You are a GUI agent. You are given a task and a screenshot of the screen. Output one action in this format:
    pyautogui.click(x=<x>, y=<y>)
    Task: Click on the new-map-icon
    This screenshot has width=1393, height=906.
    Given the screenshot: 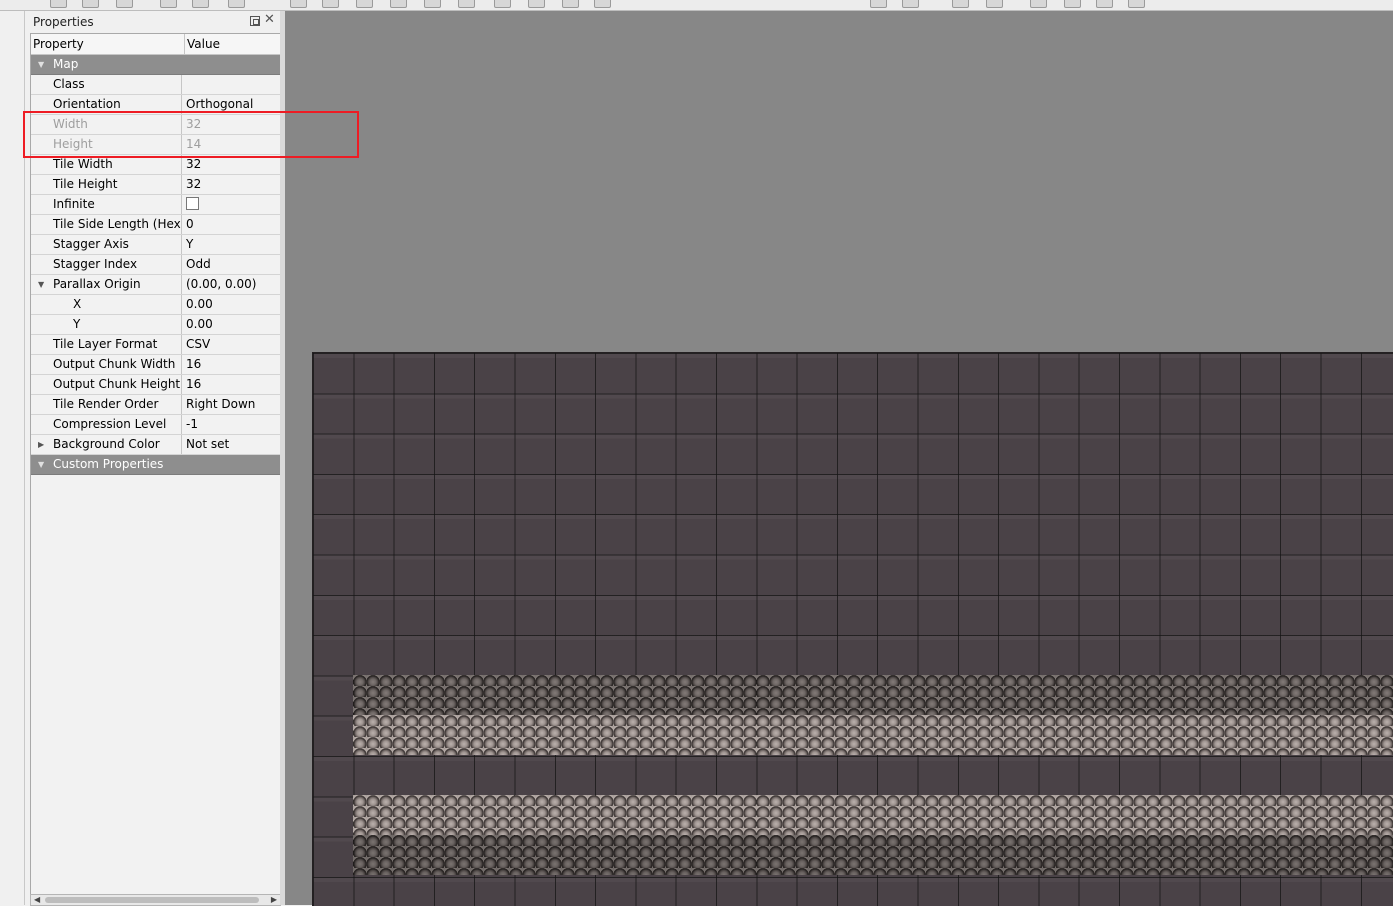 What is the action you would take?
    pyautogui.click(x=58, y=4)
    